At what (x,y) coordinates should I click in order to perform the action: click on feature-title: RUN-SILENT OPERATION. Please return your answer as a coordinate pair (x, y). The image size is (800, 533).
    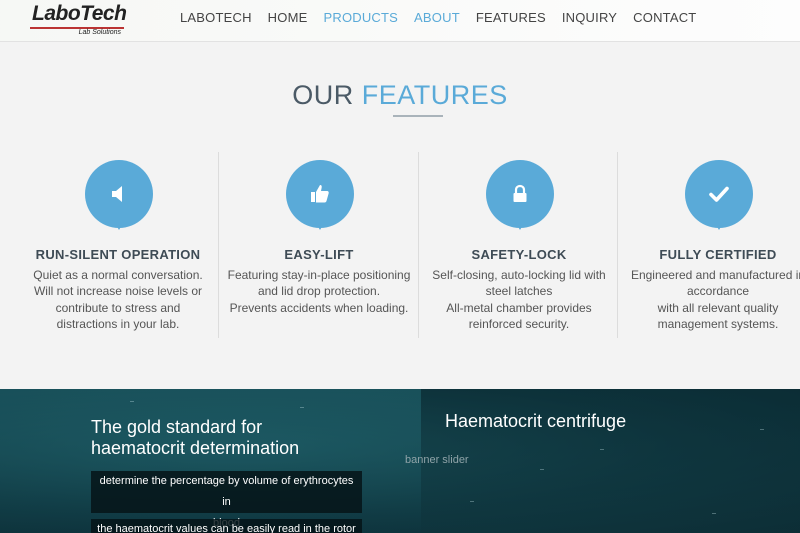
    Looking at the image, I should click on (118, 254).